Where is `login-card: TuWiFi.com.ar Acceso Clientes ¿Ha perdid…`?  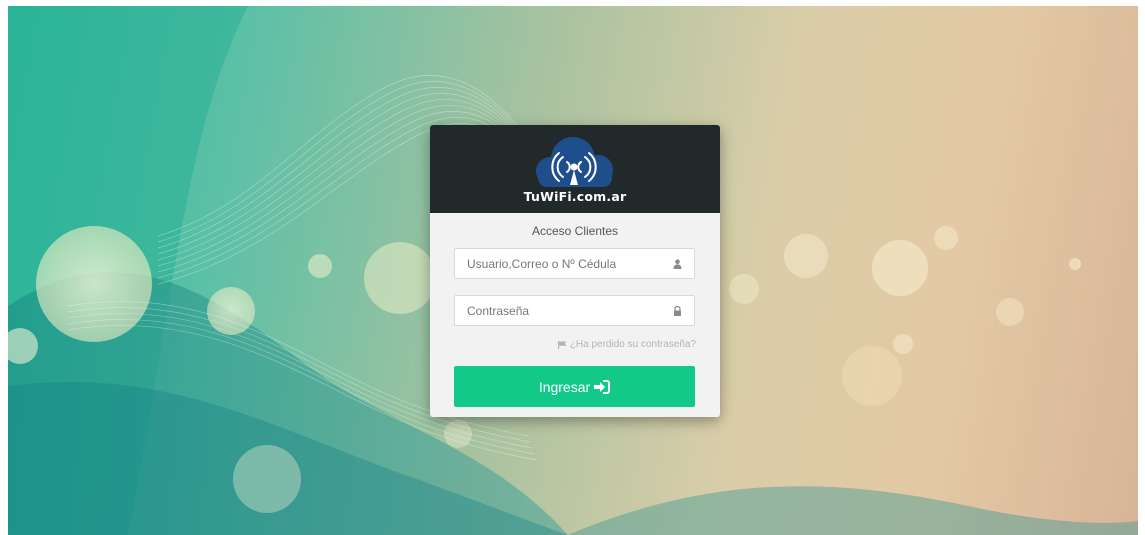 login-card: TuWiFi.com.ar Acceso Clientes ¿Ha perdid… is located at coordinates (575, 271).